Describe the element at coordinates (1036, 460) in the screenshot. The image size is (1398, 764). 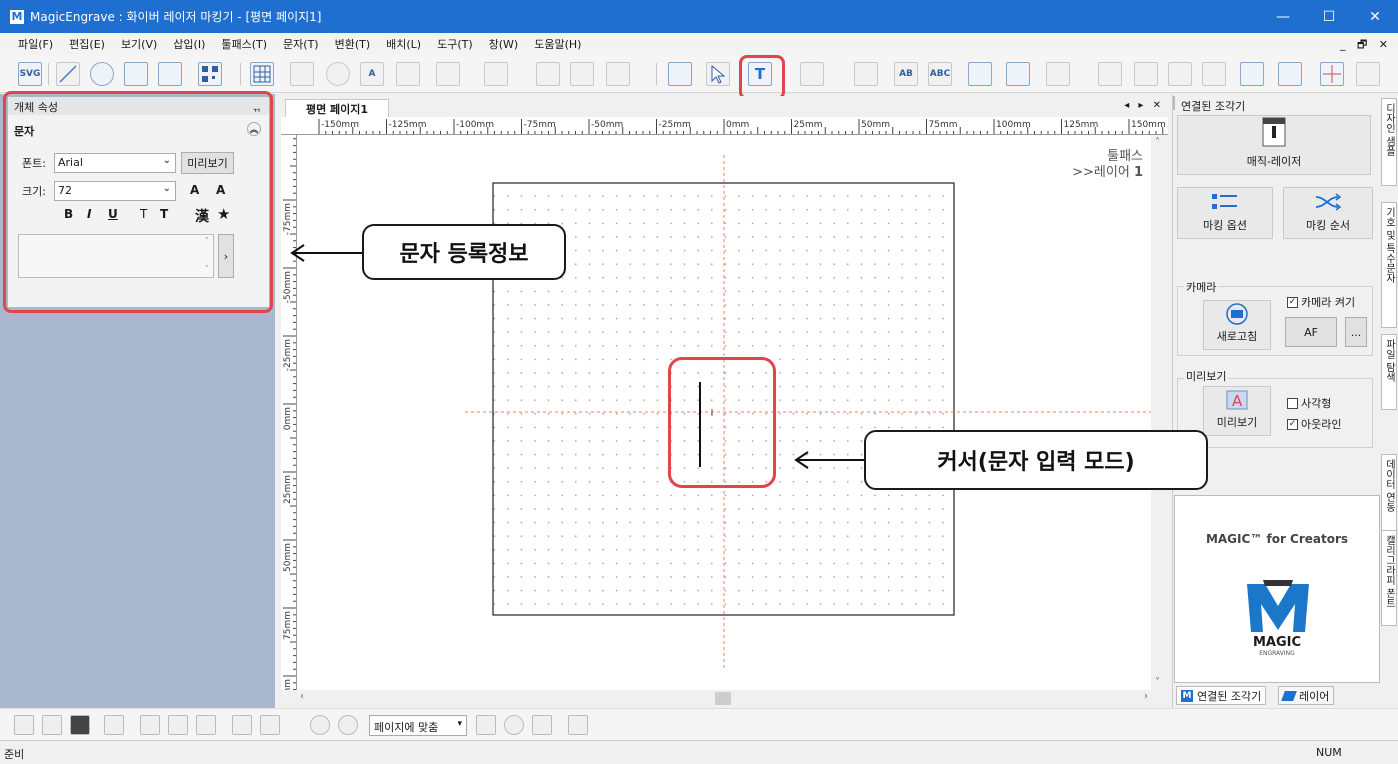
I see `callout-cursor: 커서(문자 입력 모드)` at that location.